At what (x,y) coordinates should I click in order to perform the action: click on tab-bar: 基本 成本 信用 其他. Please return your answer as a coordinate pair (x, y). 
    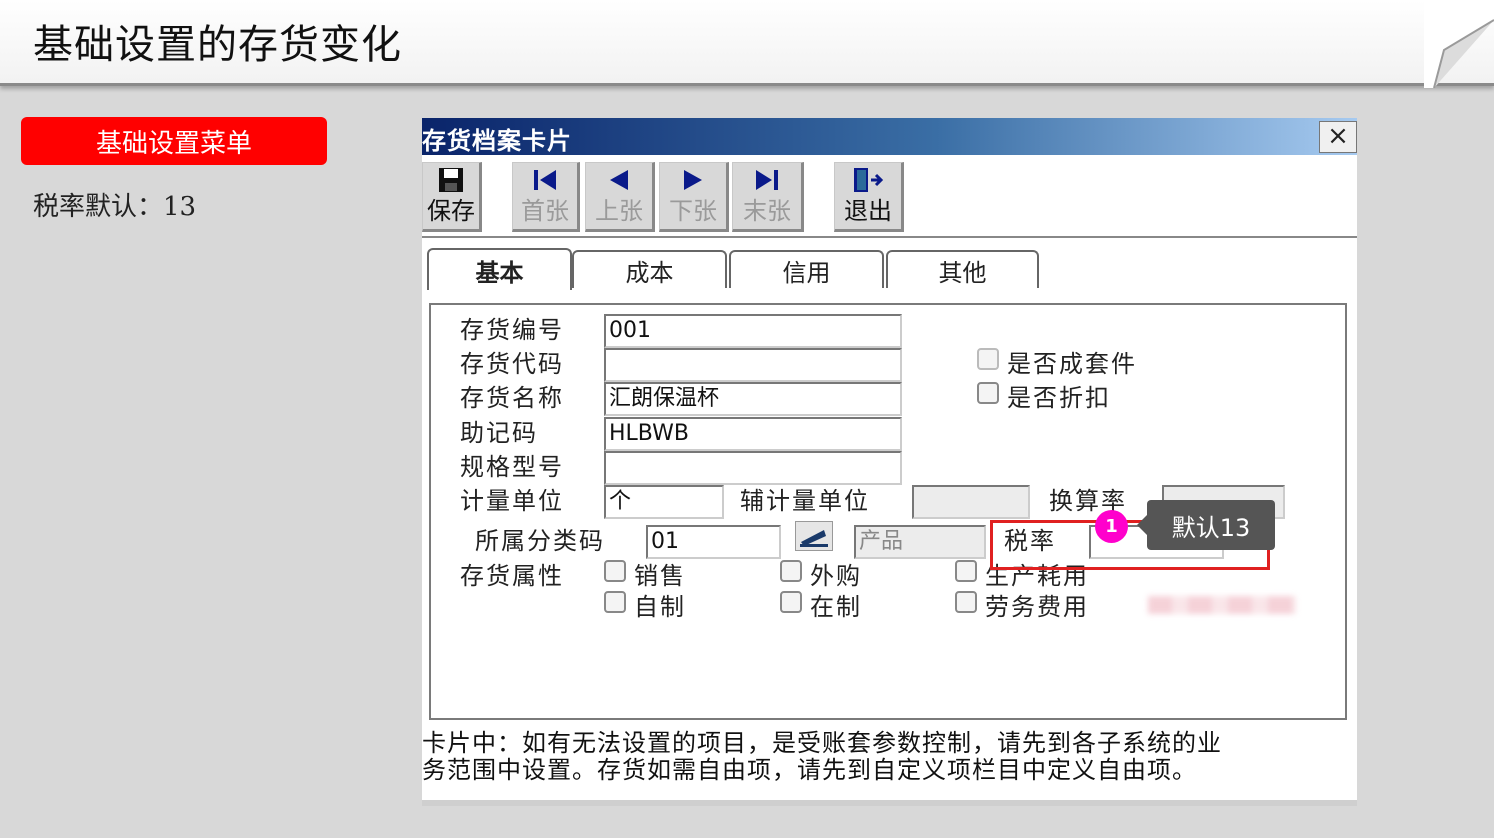
    Looking at the image, I should click on (889, 269).